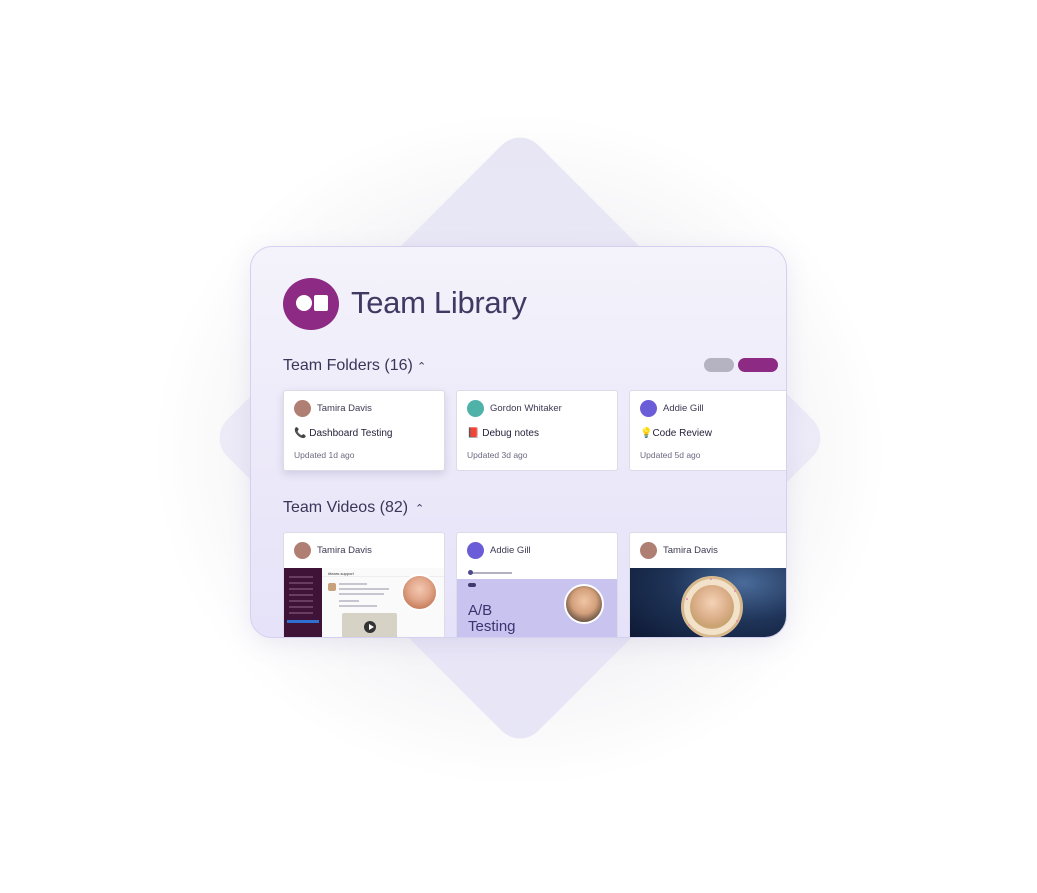 This screenshot has width=1037, height=893. What do you see at coordinates (324, 455) in the screenshot?
I see `folder-updated: Updated 1d ago` at bounding box center [324, 455].